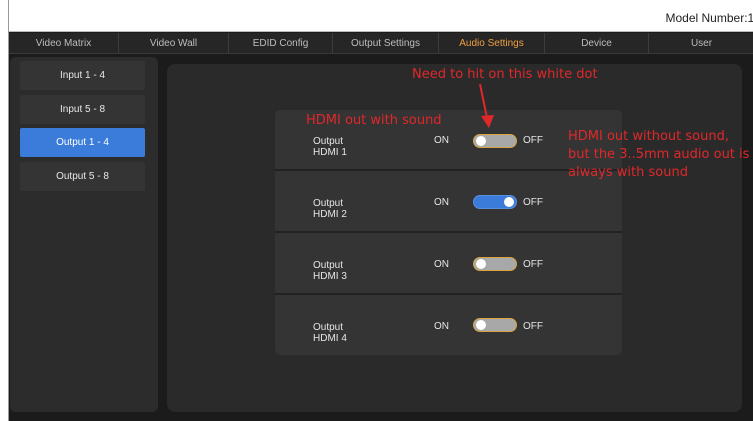 The image size is (753, 421). What do you see at coordinates (330, 214) in the screenshot?
I see `output-label-line2: HDMI 2` at bounding box center [330, 214].